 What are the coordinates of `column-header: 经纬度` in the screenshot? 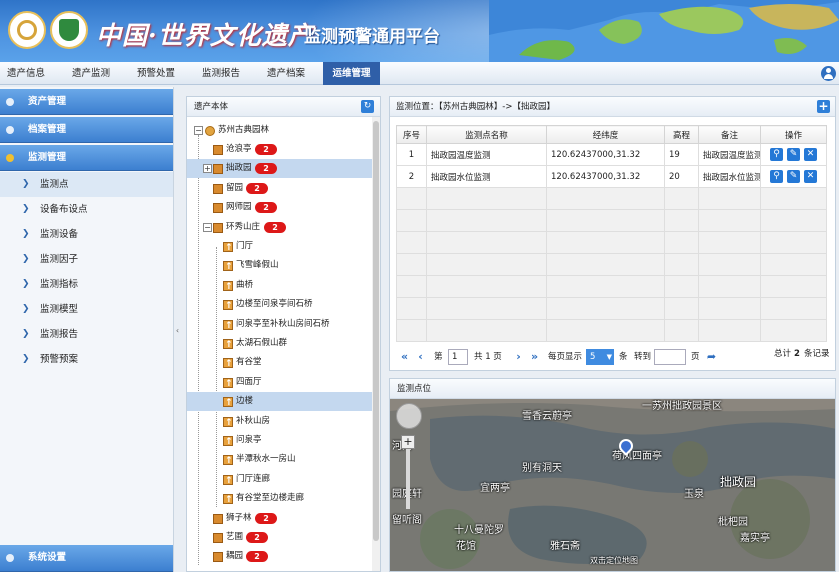 It's located at (605, 134).